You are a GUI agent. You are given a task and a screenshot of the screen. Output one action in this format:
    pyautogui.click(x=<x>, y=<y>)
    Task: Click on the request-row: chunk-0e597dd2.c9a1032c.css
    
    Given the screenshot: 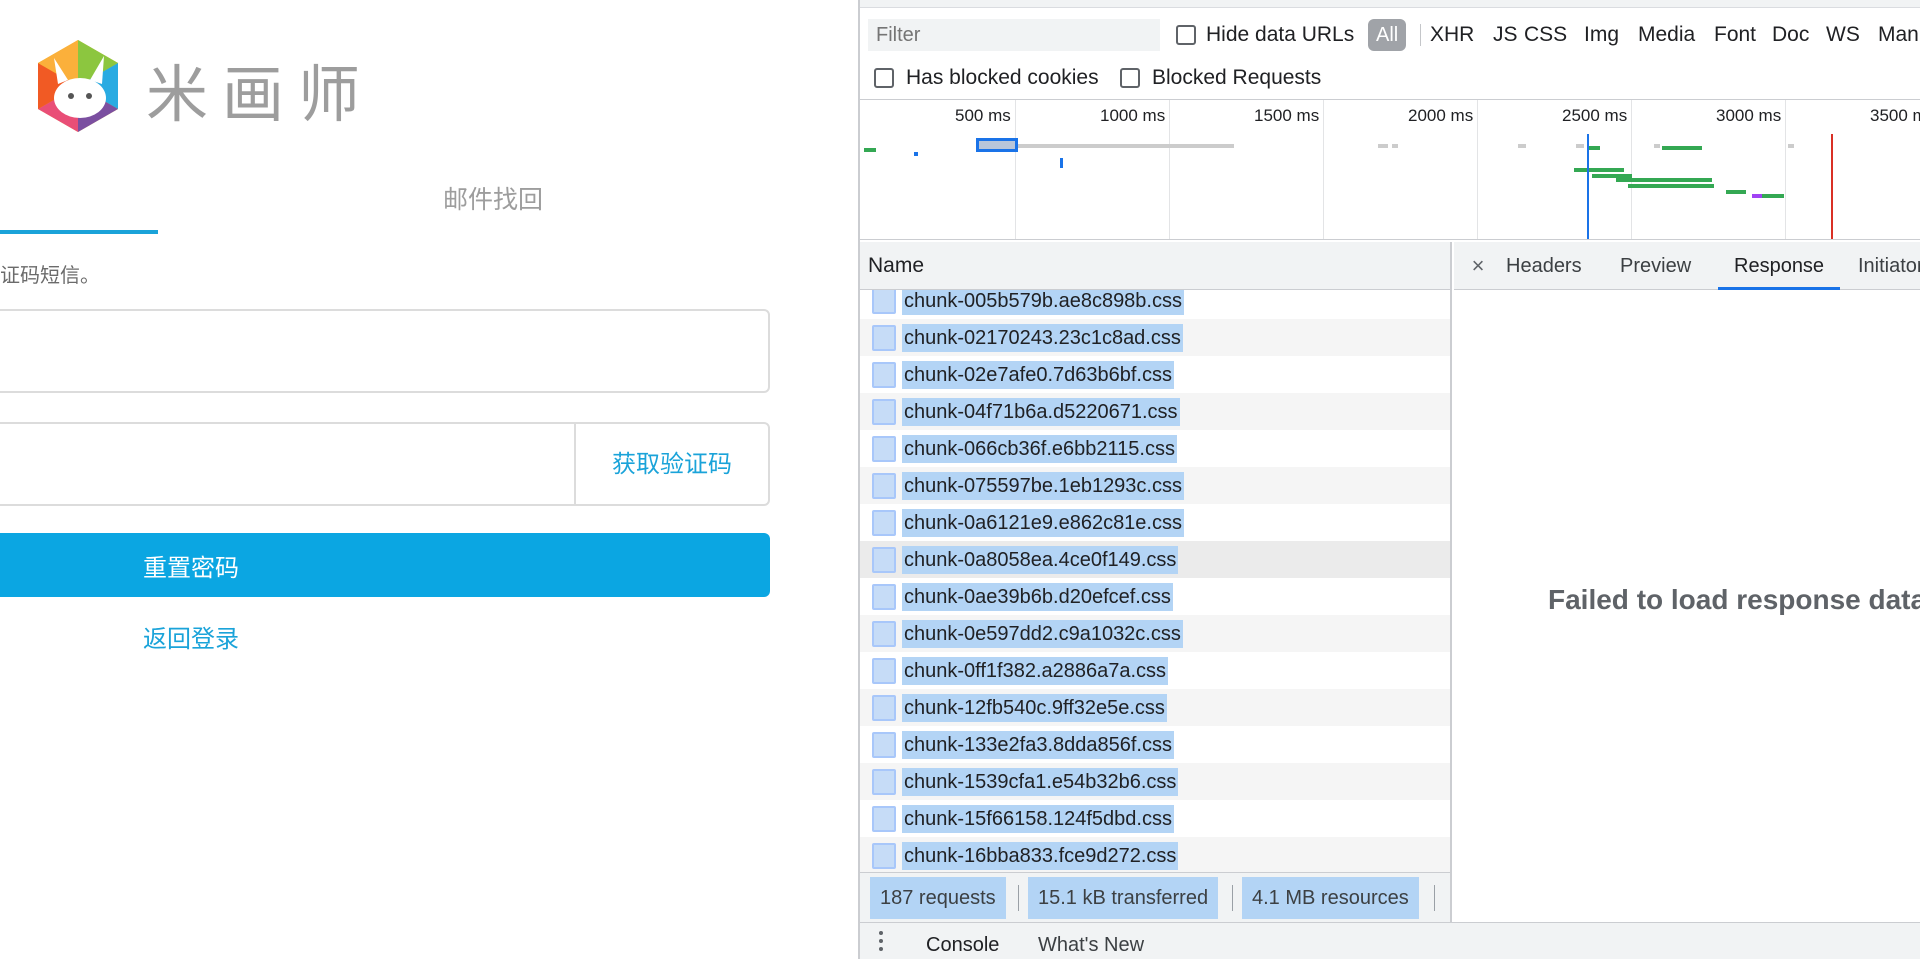 What is the action you would take?
    pyautogui.click(x=1155, y=633)
    